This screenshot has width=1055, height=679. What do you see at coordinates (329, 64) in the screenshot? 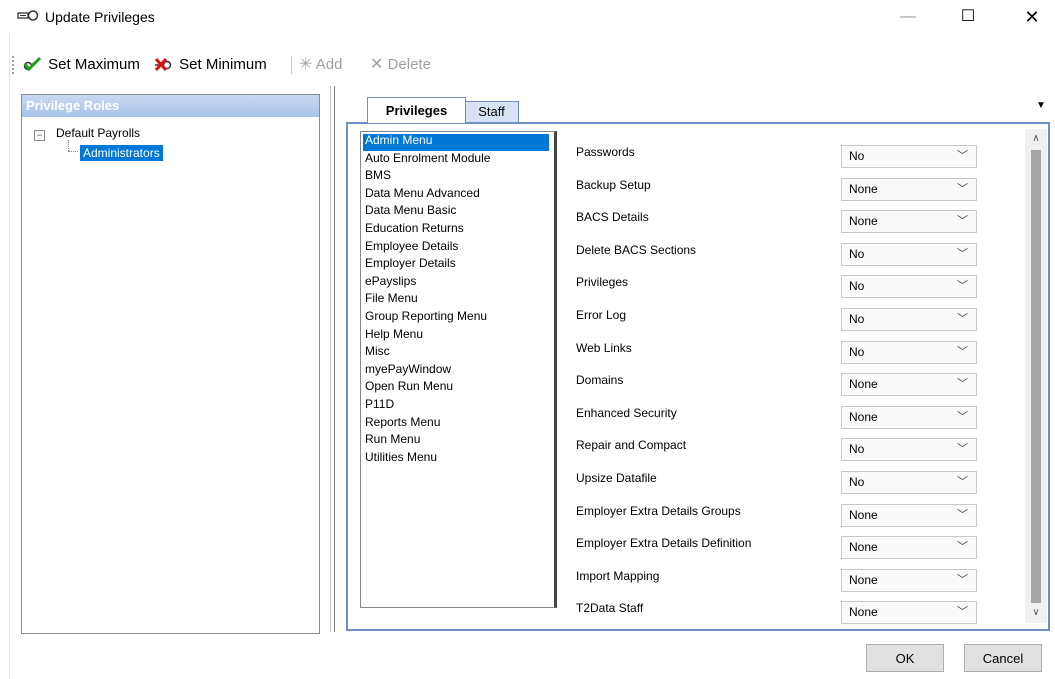
I see `add-label: Add` at bounding box center [329, 64].